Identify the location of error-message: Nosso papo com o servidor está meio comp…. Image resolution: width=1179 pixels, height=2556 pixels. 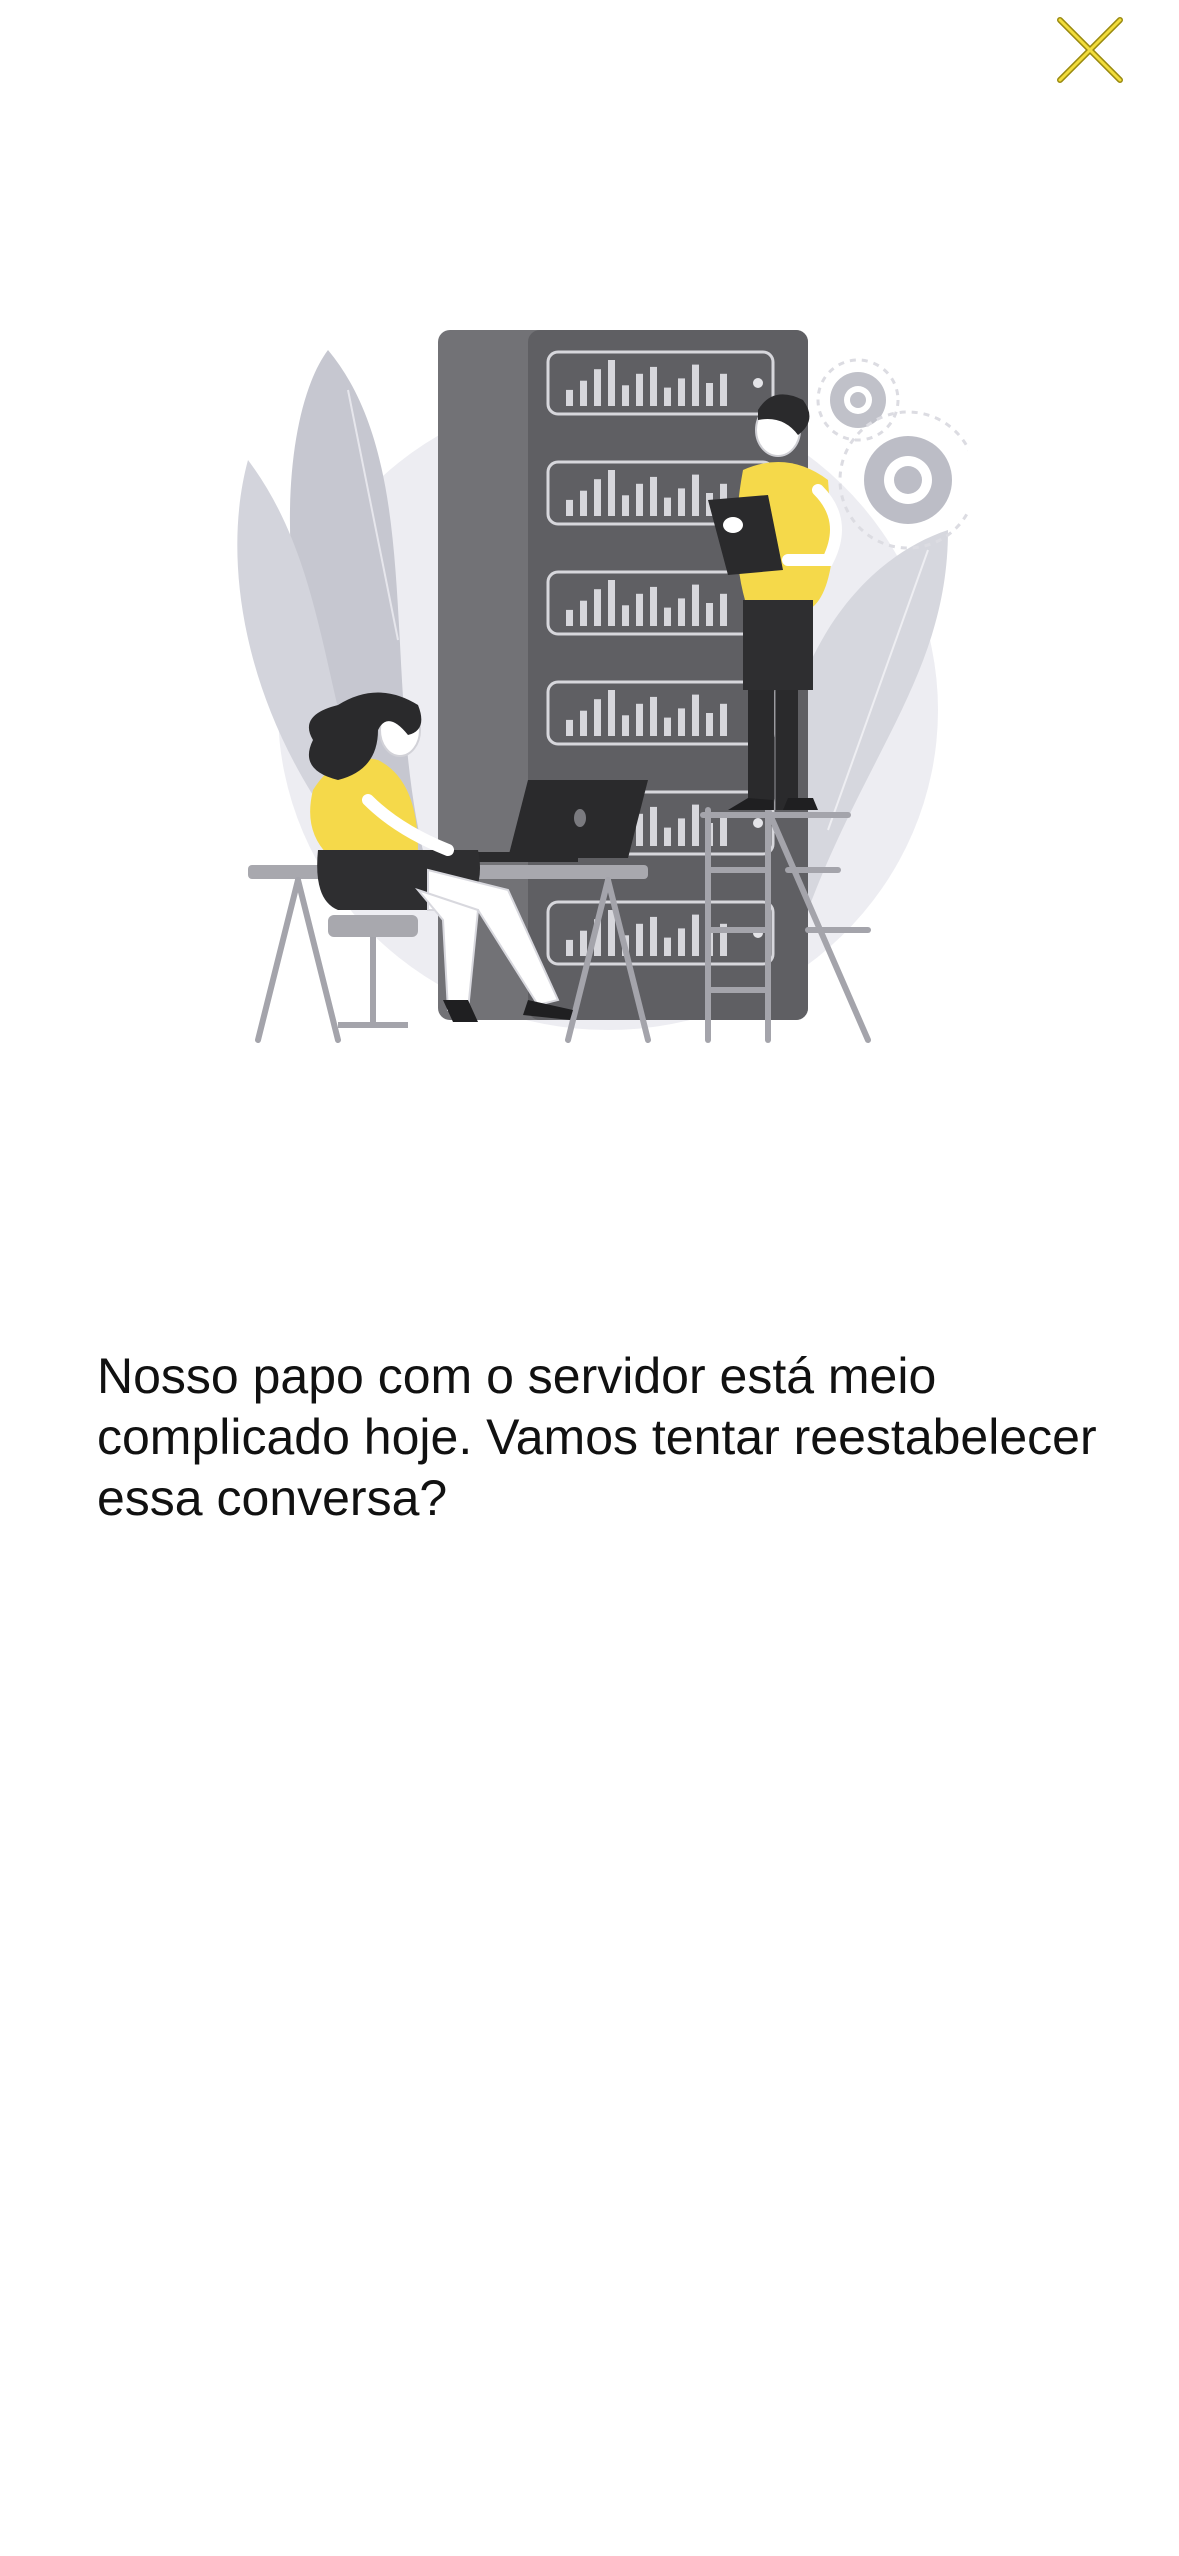
(597, 1437).